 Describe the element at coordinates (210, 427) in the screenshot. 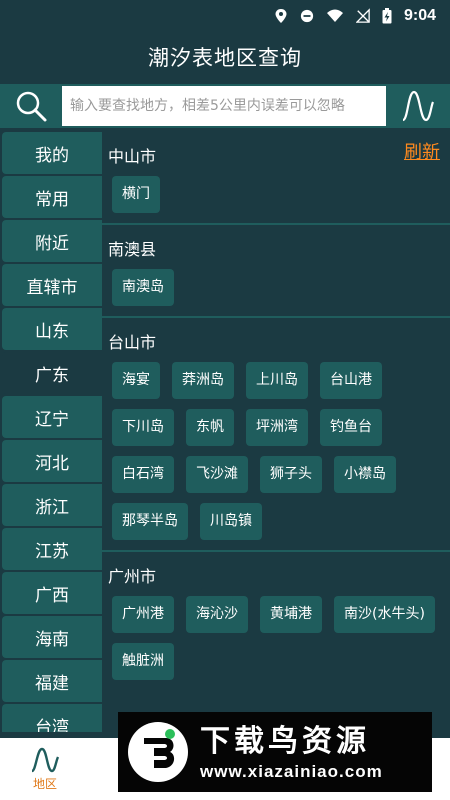

I see `place-chip: 东帆` at that location.